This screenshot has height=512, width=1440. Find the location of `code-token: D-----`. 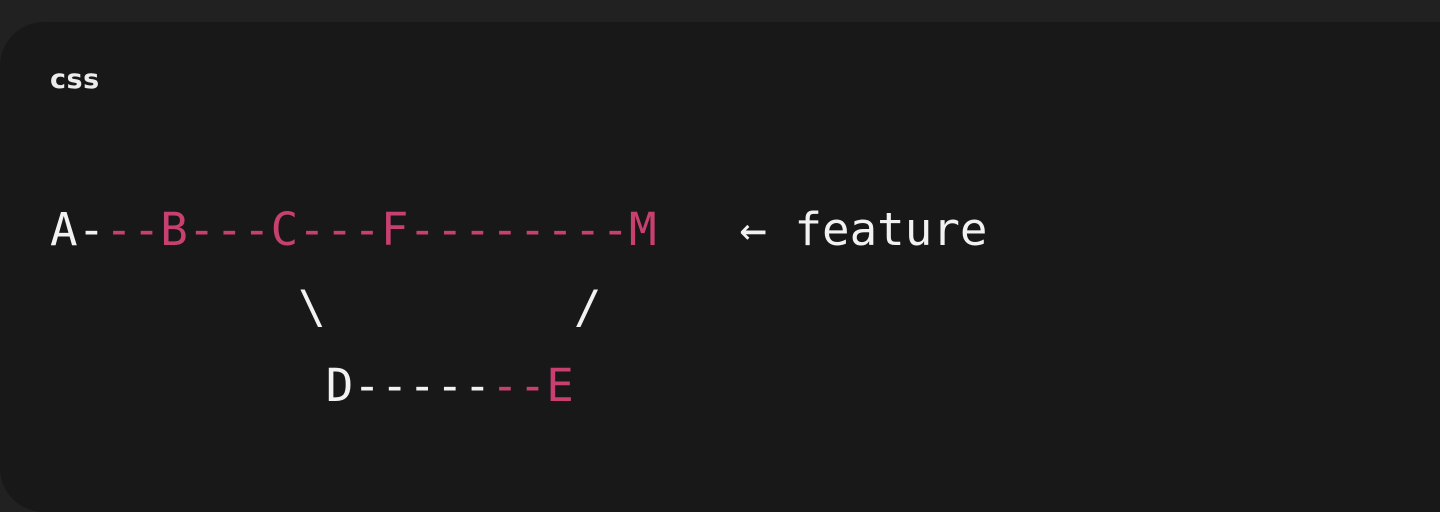

code-token: D----- is located at coordinates (271, 385).